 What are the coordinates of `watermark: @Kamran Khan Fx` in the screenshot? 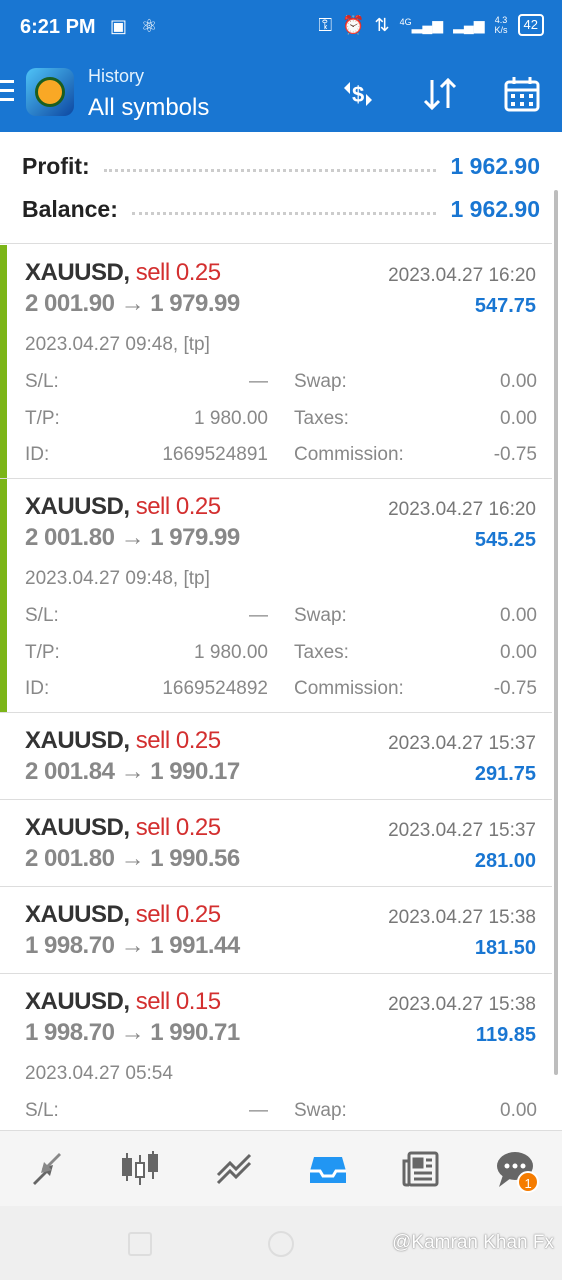 It's located at (473, 1242).